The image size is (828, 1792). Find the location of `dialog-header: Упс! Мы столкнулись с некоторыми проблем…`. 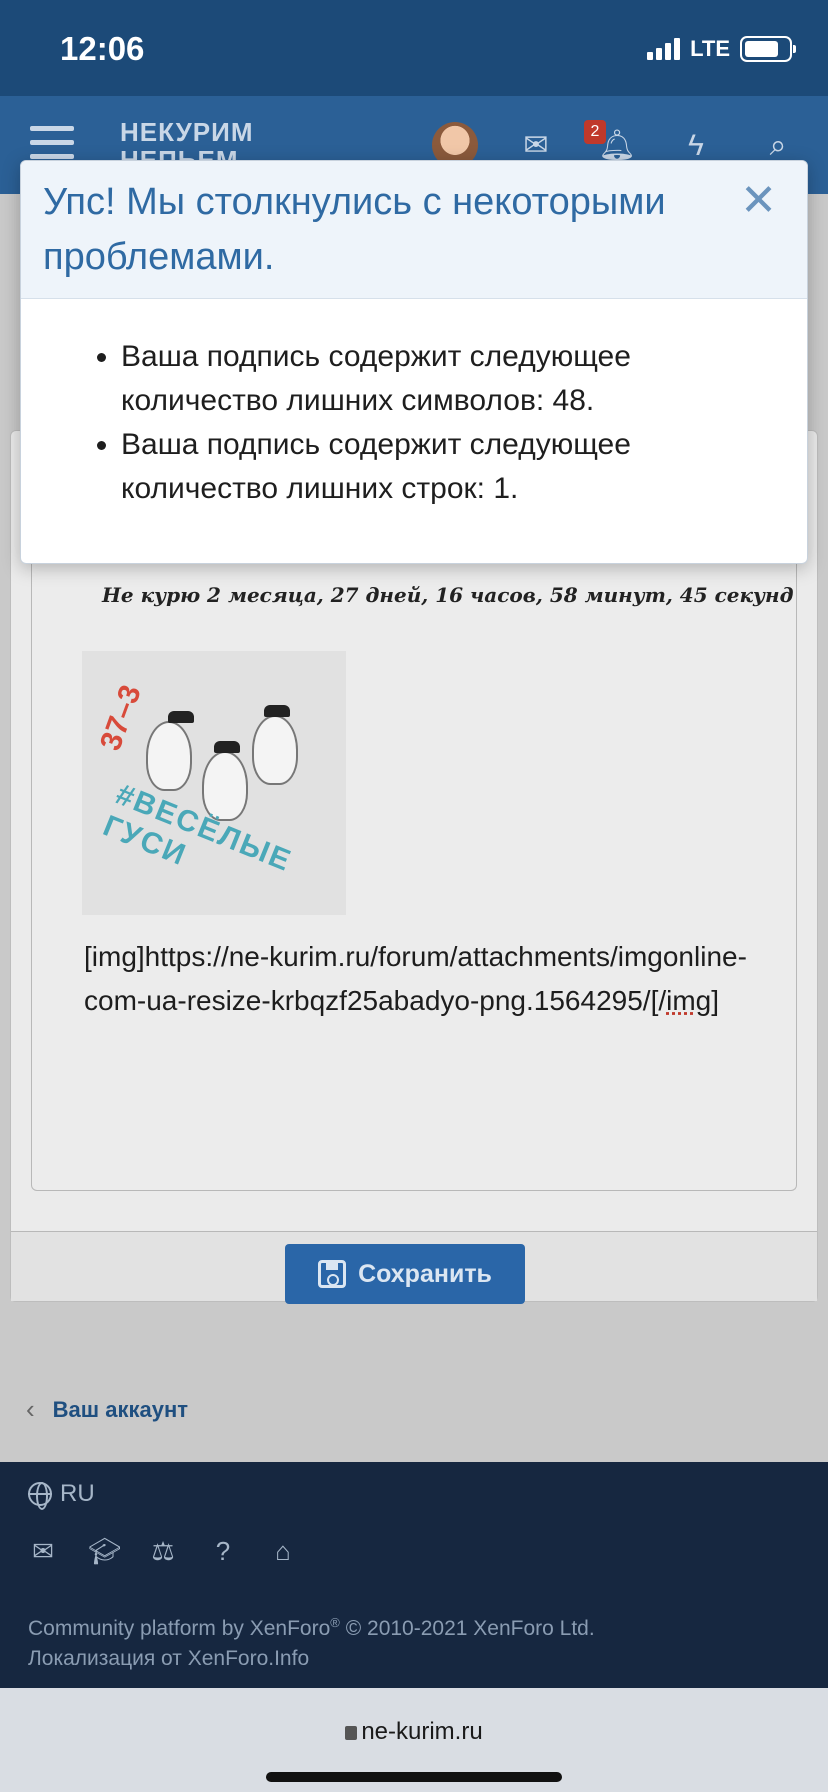

dialog-header: Упс! Мы столкнулись с некоторыми проблем… is located at coordinates (414, 230).